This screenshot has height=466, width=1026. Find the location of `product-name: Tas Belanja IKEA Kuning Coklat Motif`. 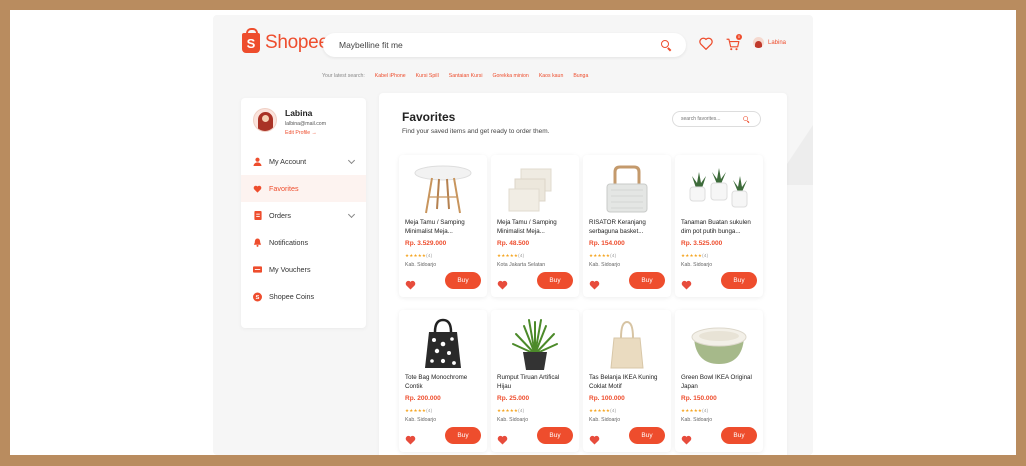

product-name: Tas Belanja IKEA Kuning Coklat Motif is located at coordinates (628, 383).